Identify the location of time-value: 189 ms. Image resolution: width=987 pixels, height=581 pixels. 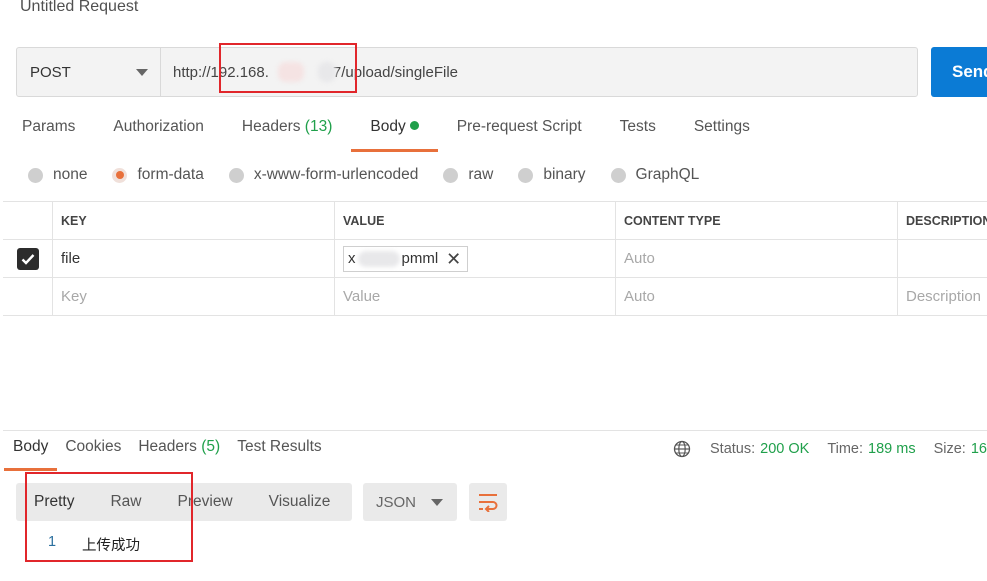
(892, 449).